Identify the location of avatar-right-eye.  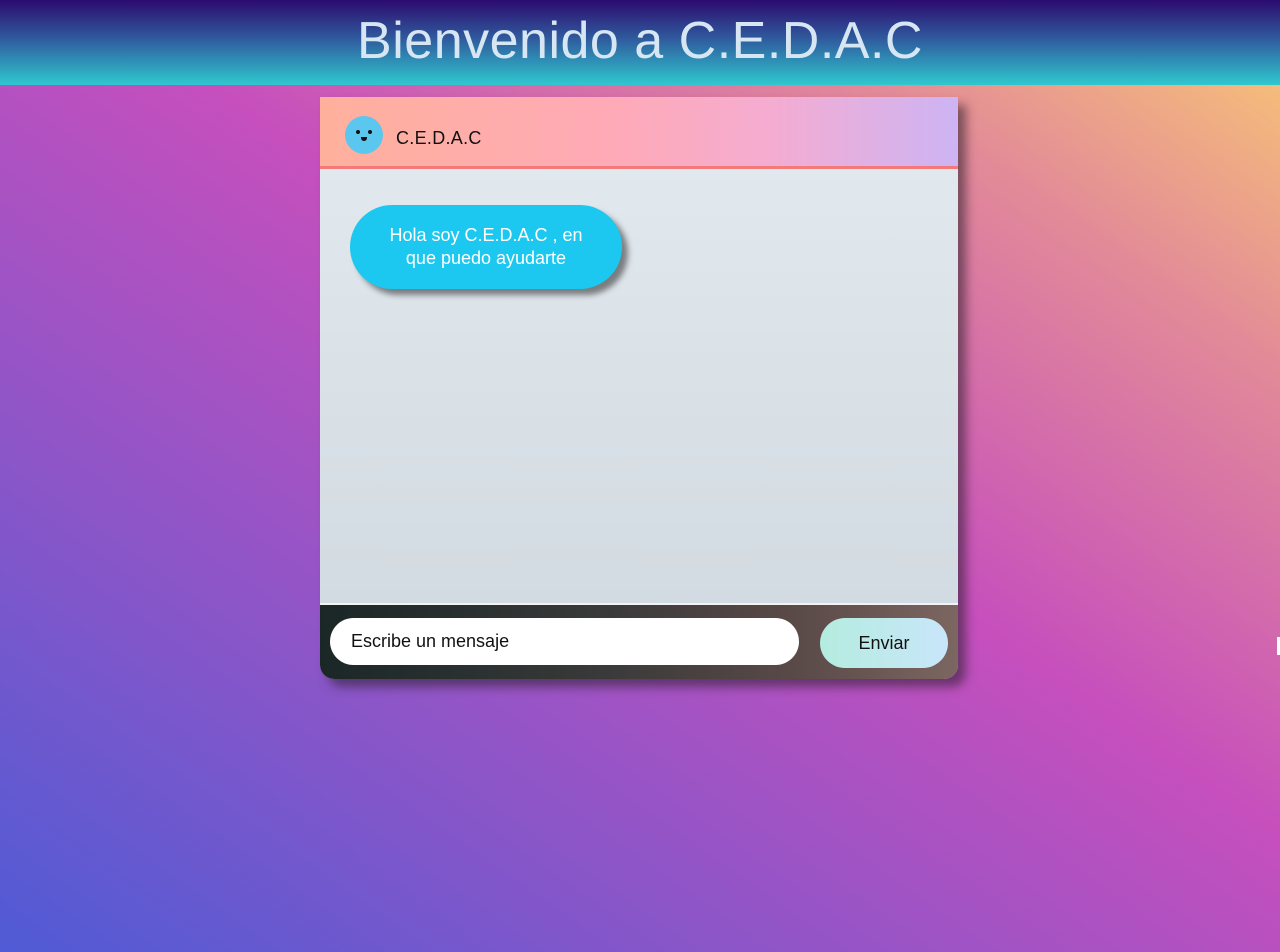
(370, 132).